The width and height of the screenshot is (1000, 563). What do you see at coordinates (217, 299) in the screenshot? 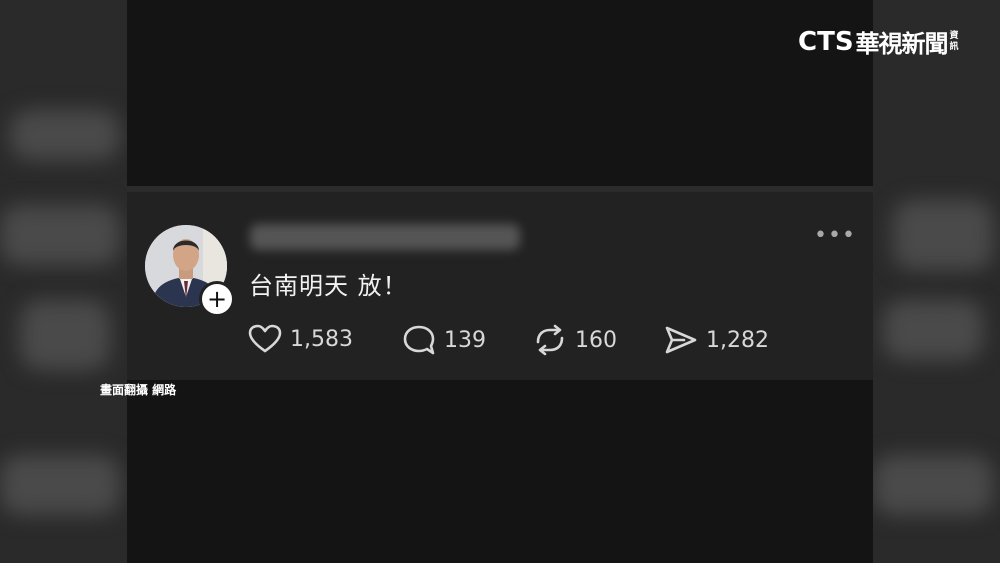
I see `follow-plus-icon: +` at bounding box center [217, 299].